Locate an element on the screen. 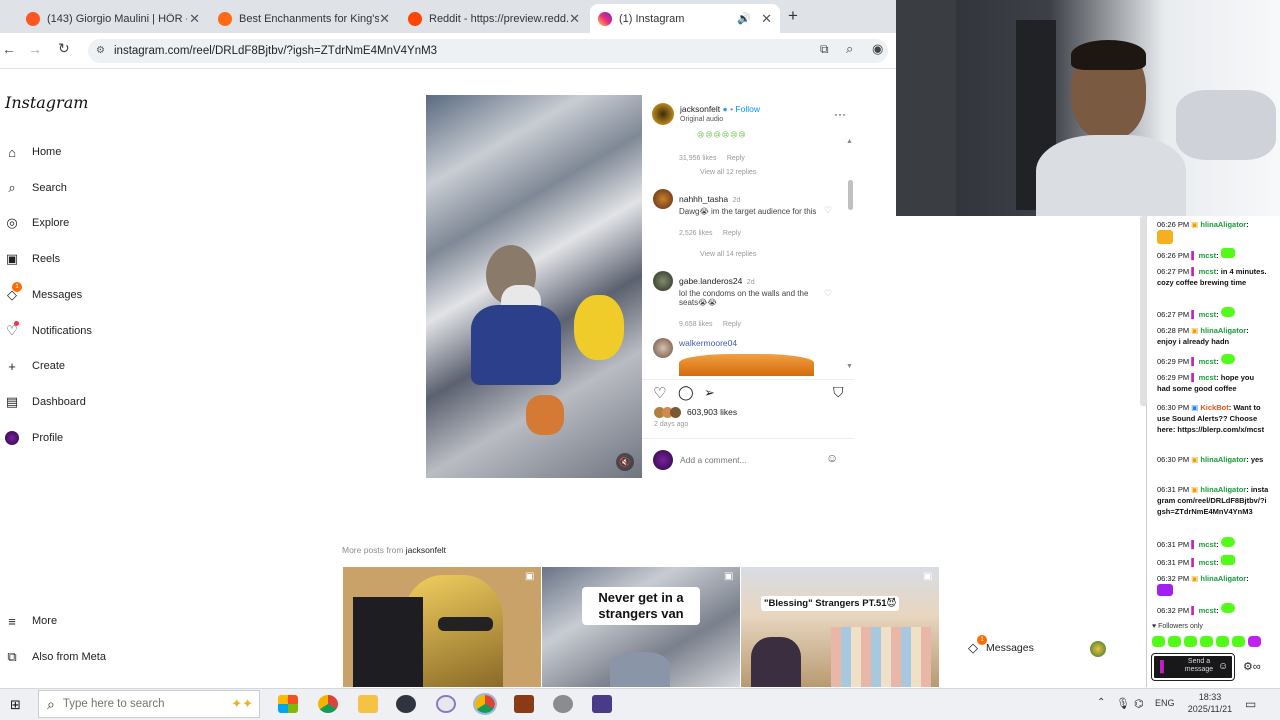 The image size is (1280, 720). reel-video: 🔇 is located at coordinates (534, 286).